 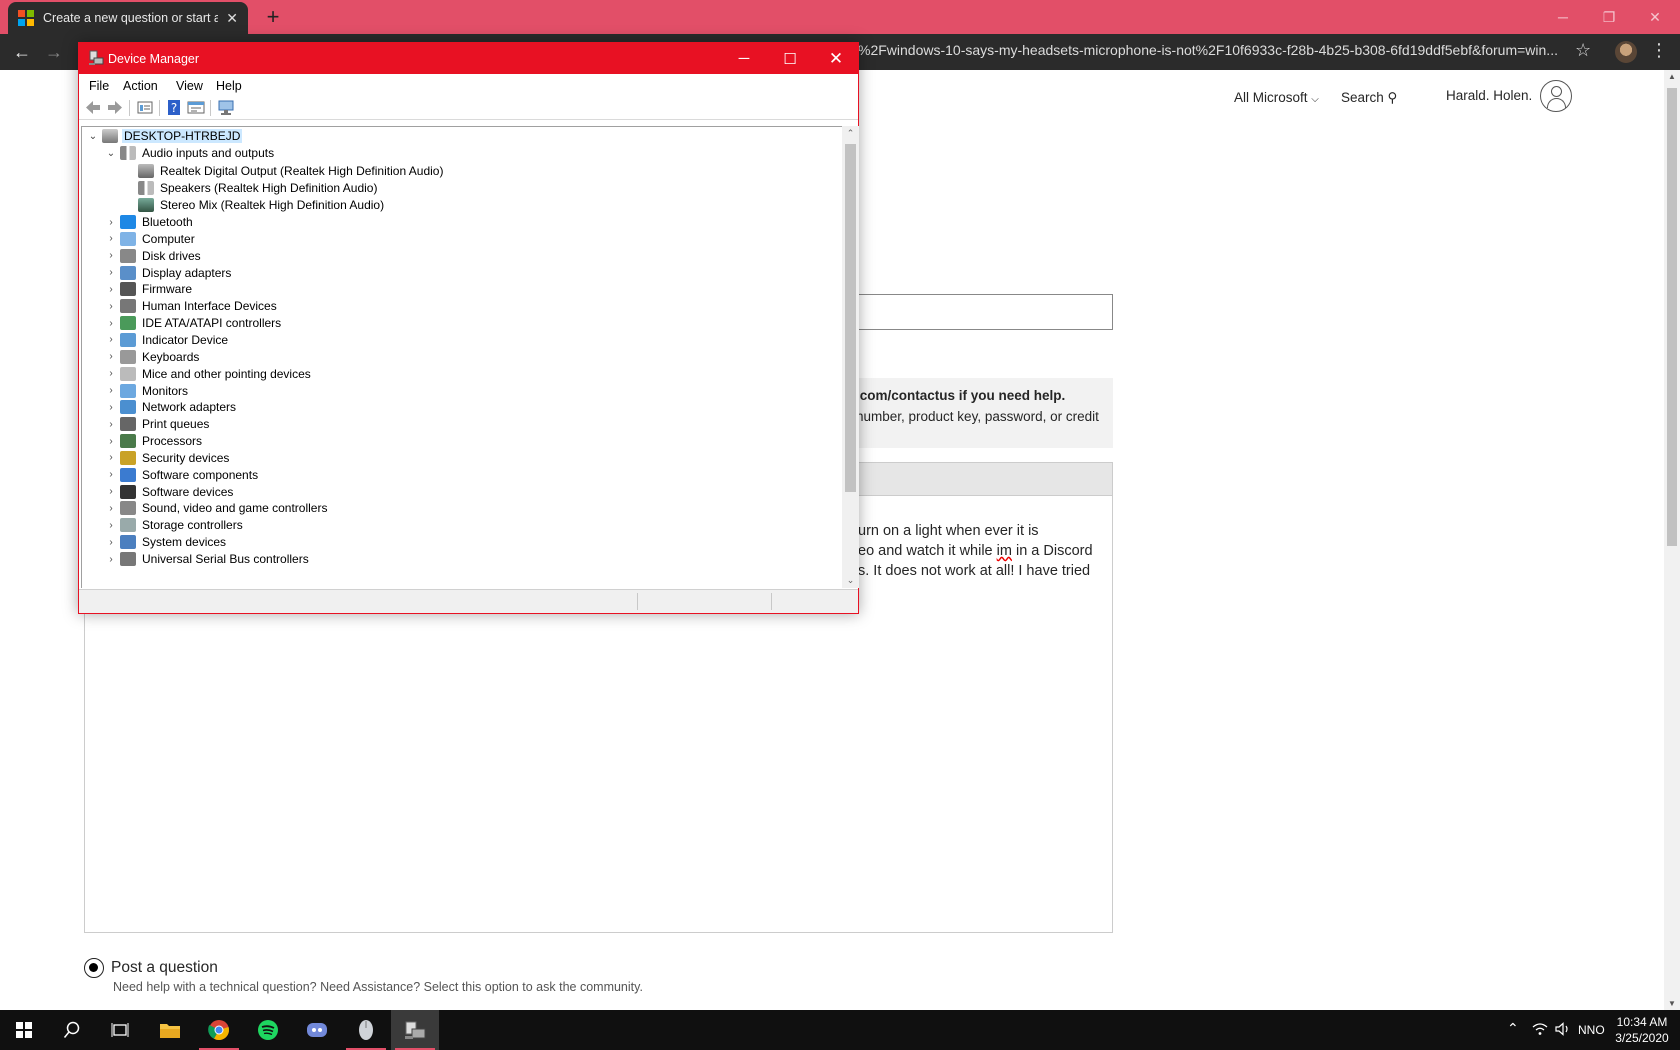 What do you see at coordinates (415, 1030) in the screenshot?
I see `taskbar-device-manager` at bounding box center [415, 1030].